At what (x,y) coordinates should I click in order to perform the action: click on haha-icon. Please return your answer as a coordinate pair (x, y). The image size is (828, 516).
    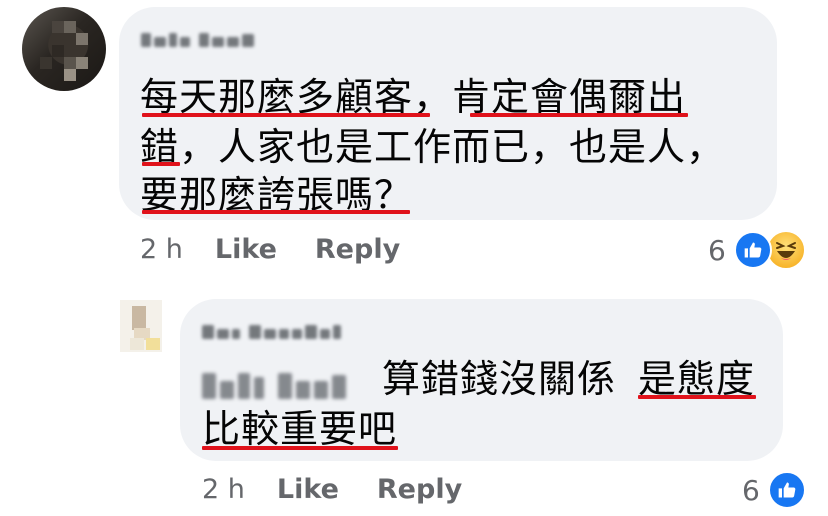
    Looking at the image, I should click on (785, 250).